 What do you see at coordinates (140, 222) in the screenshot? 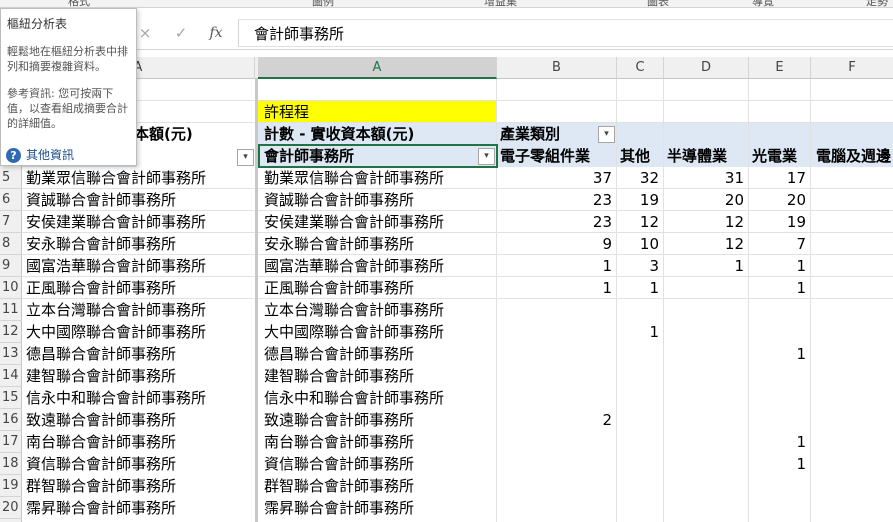
I see `left-row-label: 安侯建業聯合會計師事務所` at bounding box center [140, 222].